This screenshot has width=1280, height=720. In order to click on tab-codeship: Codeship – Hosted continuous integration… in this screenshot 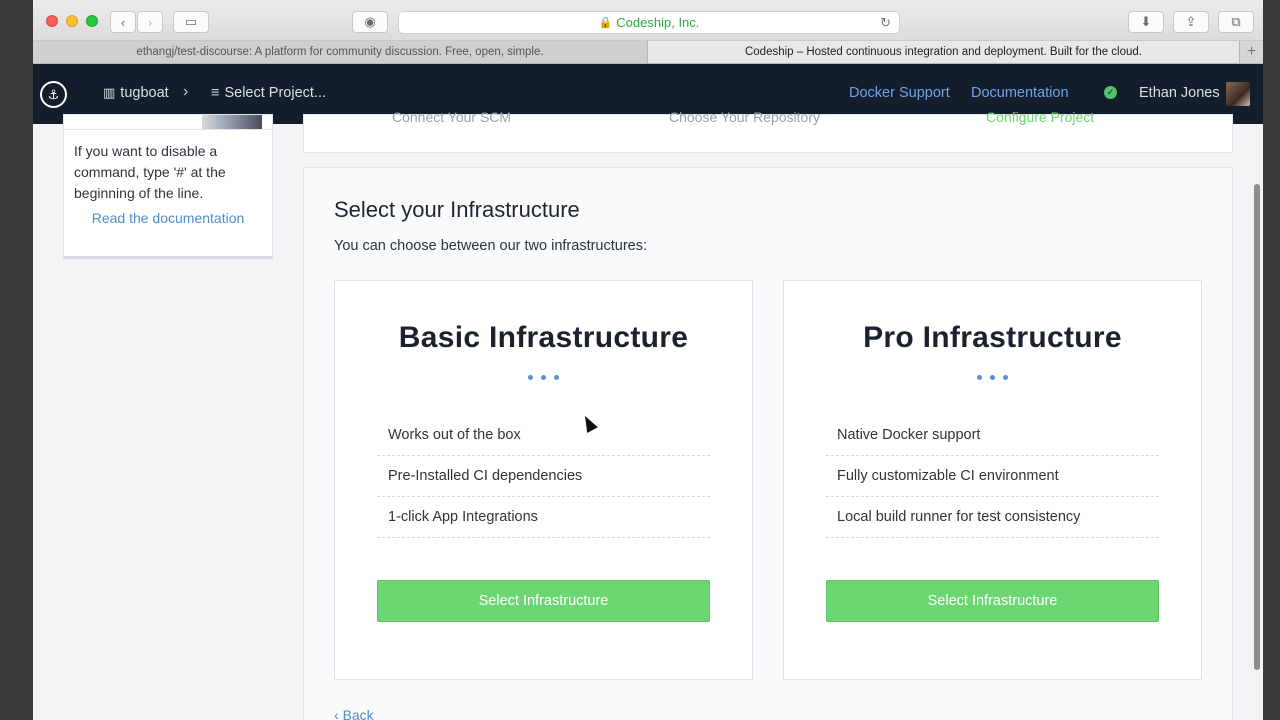, I will do `click(944, 52)`.